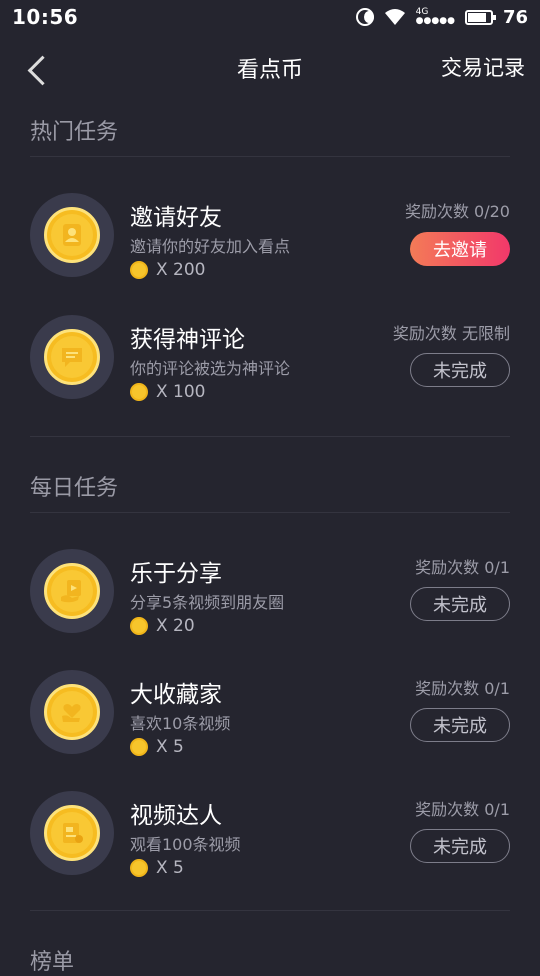 Image resolution: width=540 pixels, height=976 pixels. What do you see at coordinates (480, 17) in the screenshot?
I see `battery-icon` at bounding box center [480, 17].